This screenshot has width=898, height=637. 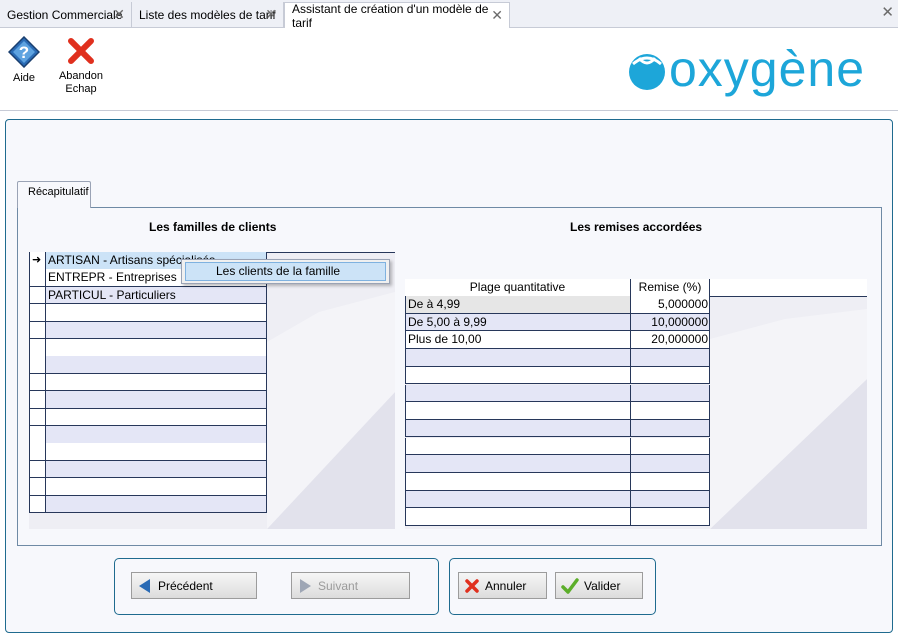 What do you see at coordinates (518, 322) in the screenshot?
I see `range-cell: De 5,00 à 9,99` at bounding box center [518, 322].